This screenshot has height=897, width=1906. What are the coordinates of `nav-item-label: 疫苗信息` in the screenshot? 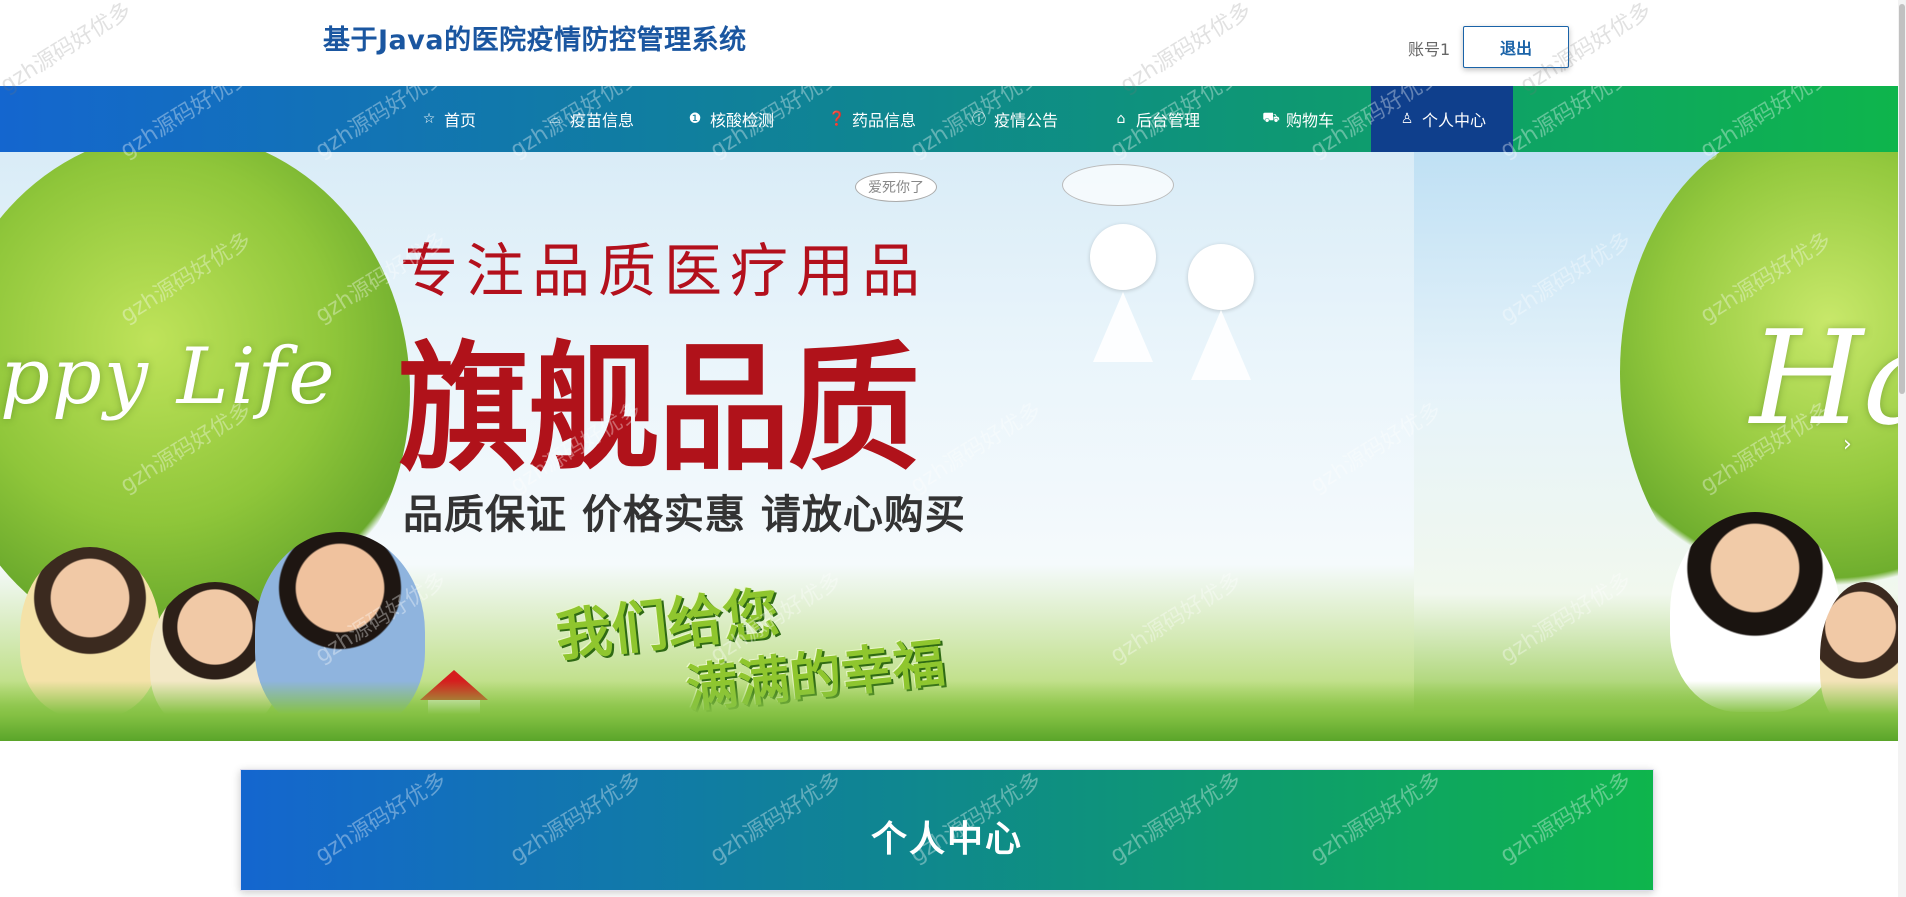 It's located at (602, 120).